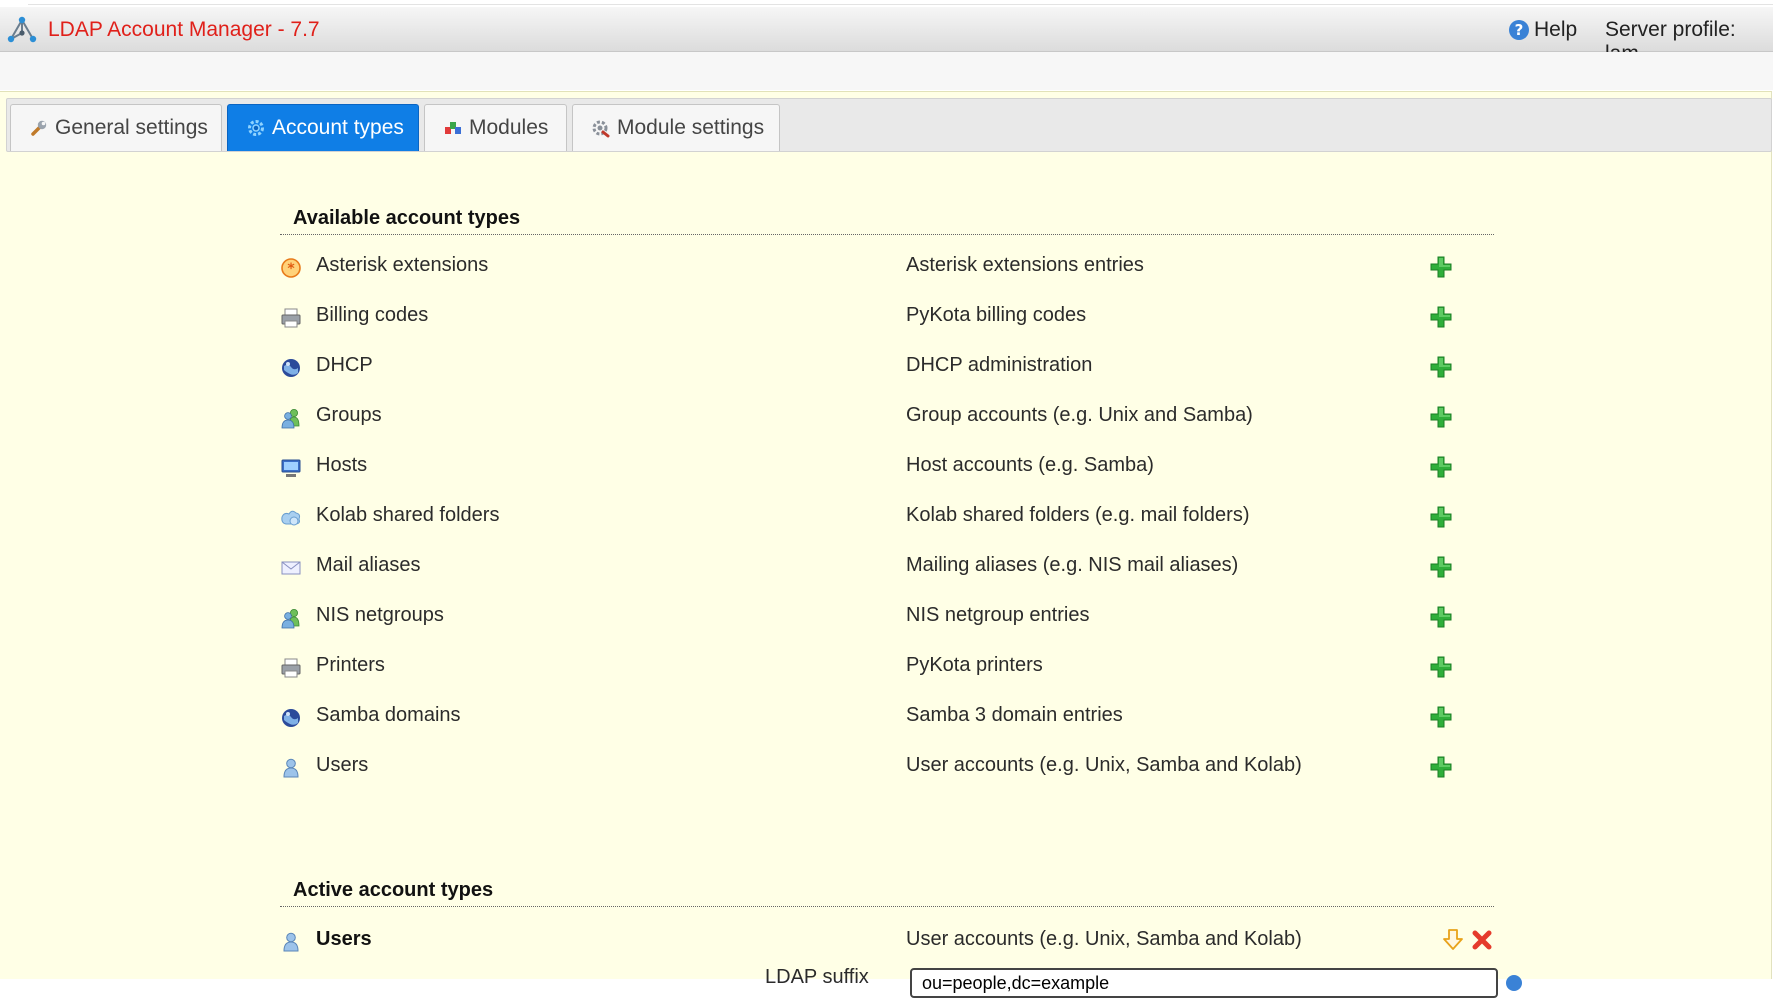  I want to click on help-icon: ?, so click(1519, 30).